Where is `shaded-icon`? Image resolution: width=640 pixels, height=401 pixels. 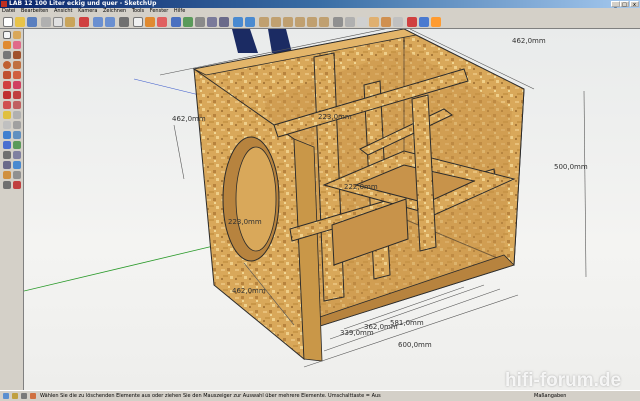 shaded-icon is located at coordinates (374, 22).